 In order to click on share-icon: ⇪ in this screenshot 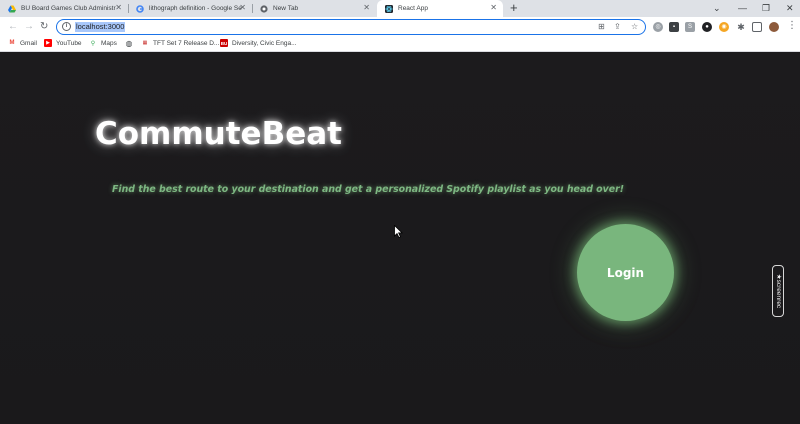, I will do `click(617, 27)`.